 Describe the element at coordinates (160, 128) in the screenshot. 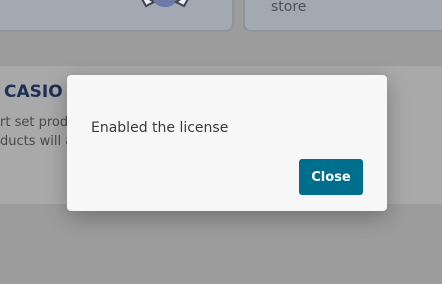

I see `dialog-message: Enabled the license` at that location.